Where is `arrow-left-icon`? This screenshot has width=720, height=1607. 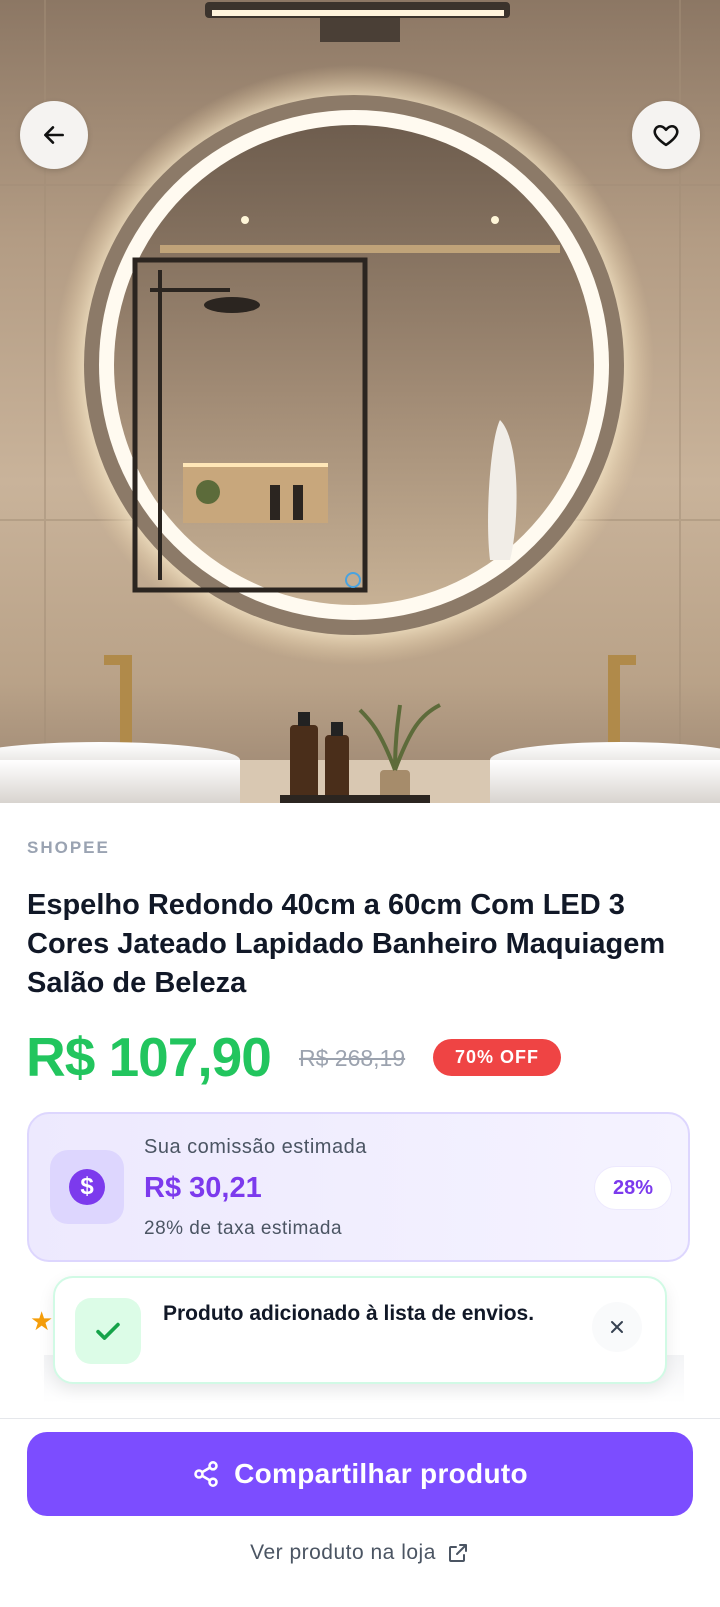 arrow-left-icon is located at coordinates (54, 135).